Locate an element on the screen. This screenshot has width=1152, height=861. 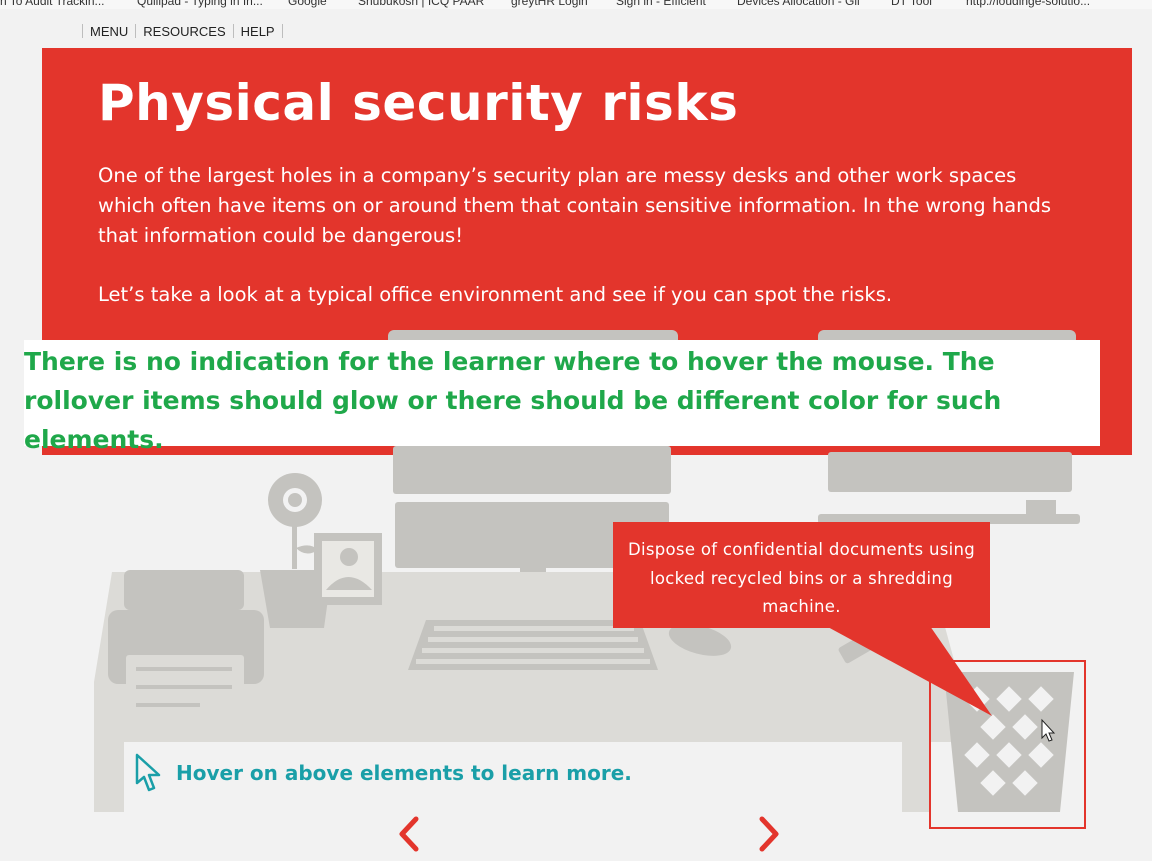
cursor-arrow-icon is located at coordinates (148, 772).